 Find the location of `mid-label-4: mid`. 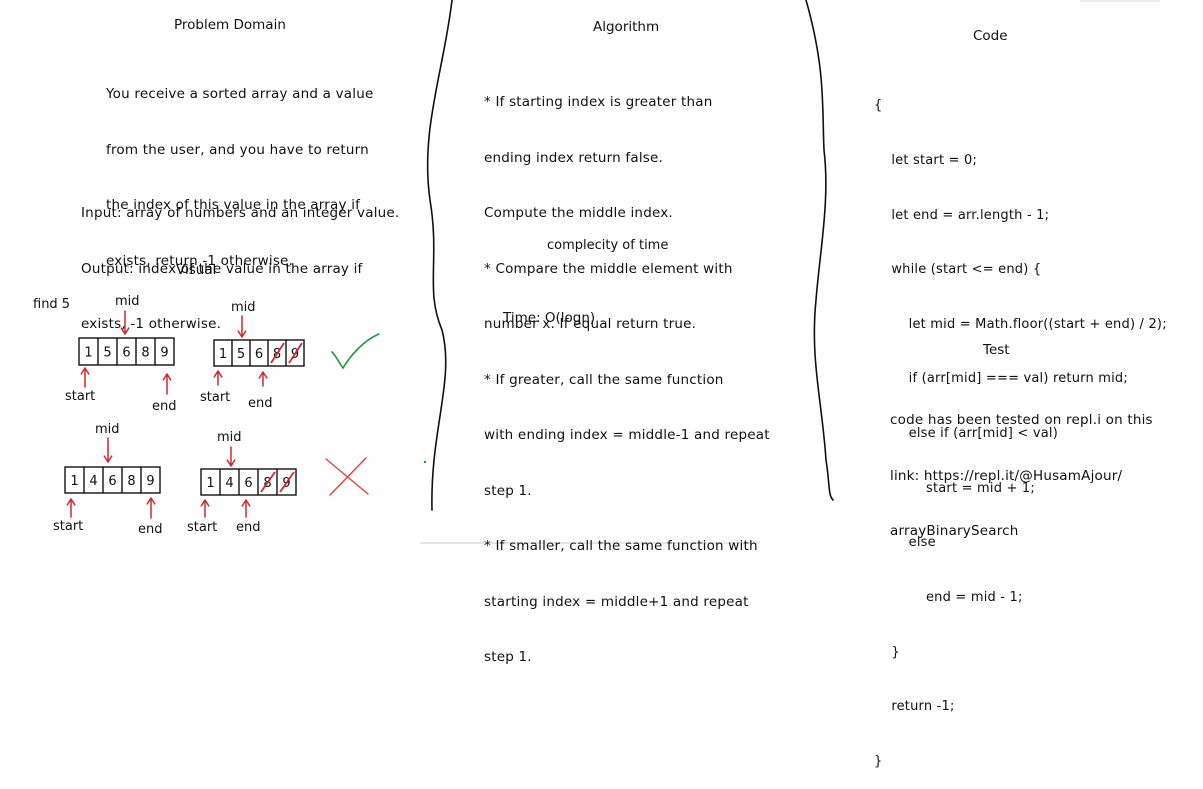

mid-label-4: mid is located at coordinates (229, 437).